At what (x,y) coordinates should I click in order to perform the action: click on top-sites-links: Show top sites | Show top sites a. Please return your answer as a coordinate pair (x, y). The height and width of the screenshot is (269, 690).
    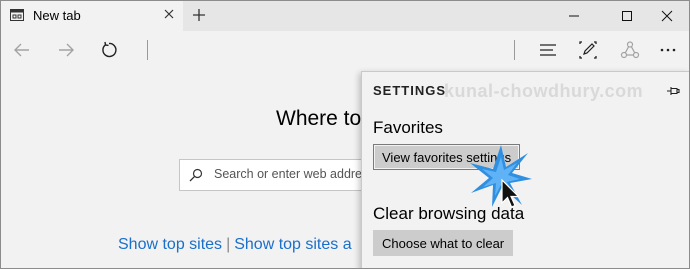
    Looking at the image, I should click on (235, 245).